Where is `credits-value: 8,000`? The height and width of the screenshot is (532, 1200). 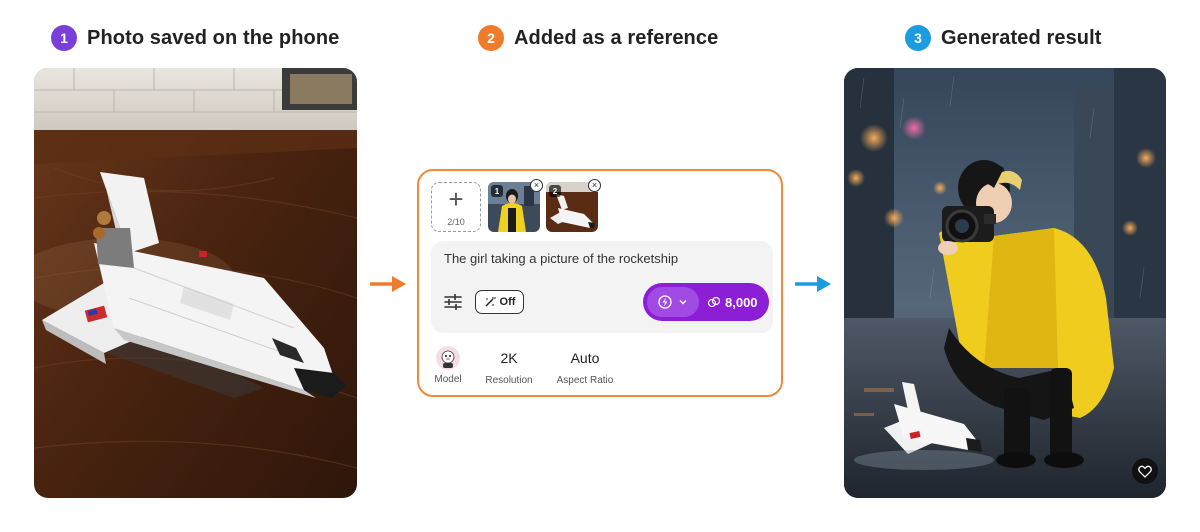
credits-value: 8,000 is located at coordinates (741, 302).